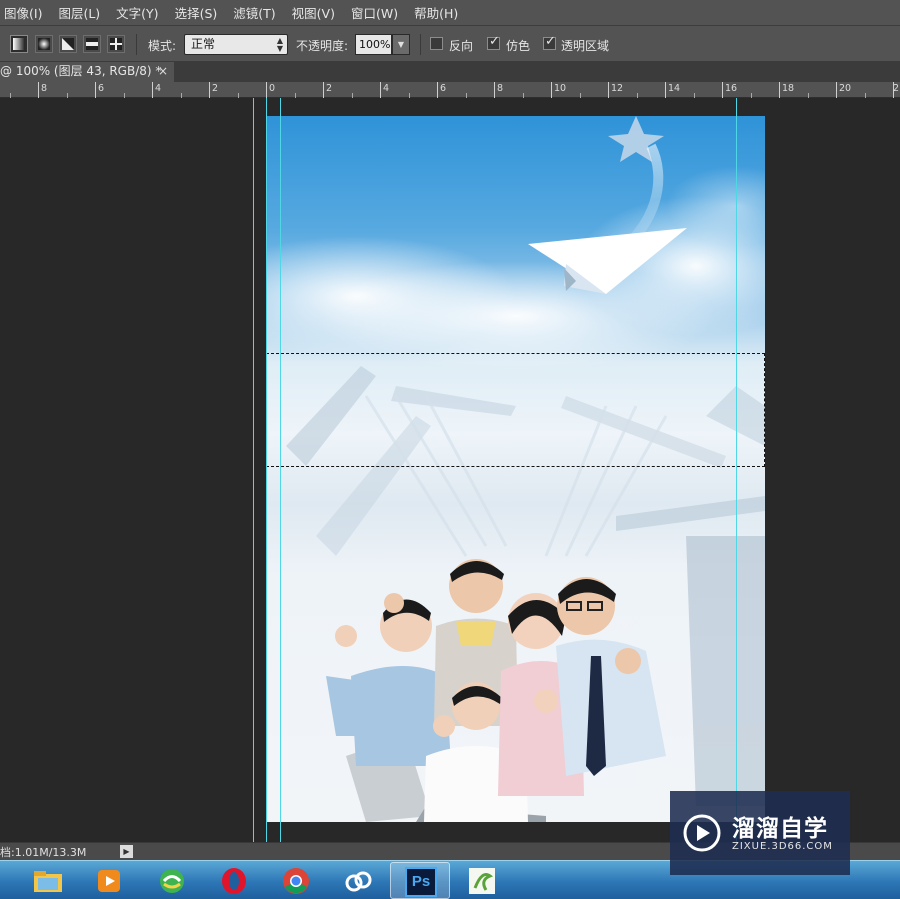 This screenshot has width=900, height=899. I want to click on reverse-label: 反向, so click(461, 46).